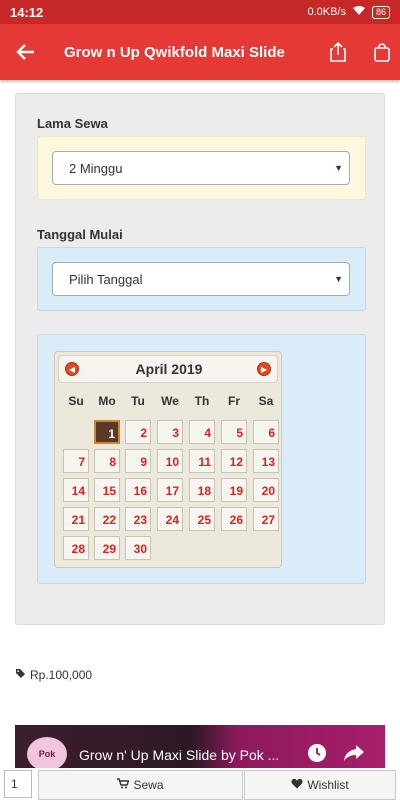  What do you see at coordinates (148, 785) in the screenshot?
I see `sewa-label: Sewa` at bounding box center [148, 785].